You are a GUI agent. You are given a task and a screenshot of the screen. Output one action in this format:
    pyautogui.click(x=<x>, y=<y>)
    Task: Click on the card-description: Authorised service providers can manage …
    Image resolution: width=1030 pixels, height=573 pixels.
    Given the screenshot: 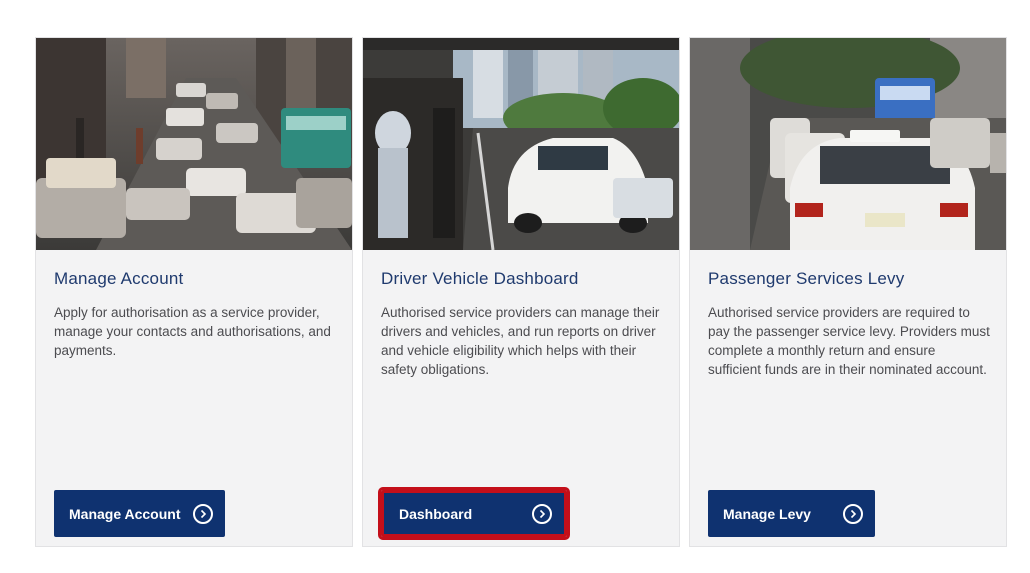 What is the action you would take?
    pyautogui.click(x=520, y=341)
    